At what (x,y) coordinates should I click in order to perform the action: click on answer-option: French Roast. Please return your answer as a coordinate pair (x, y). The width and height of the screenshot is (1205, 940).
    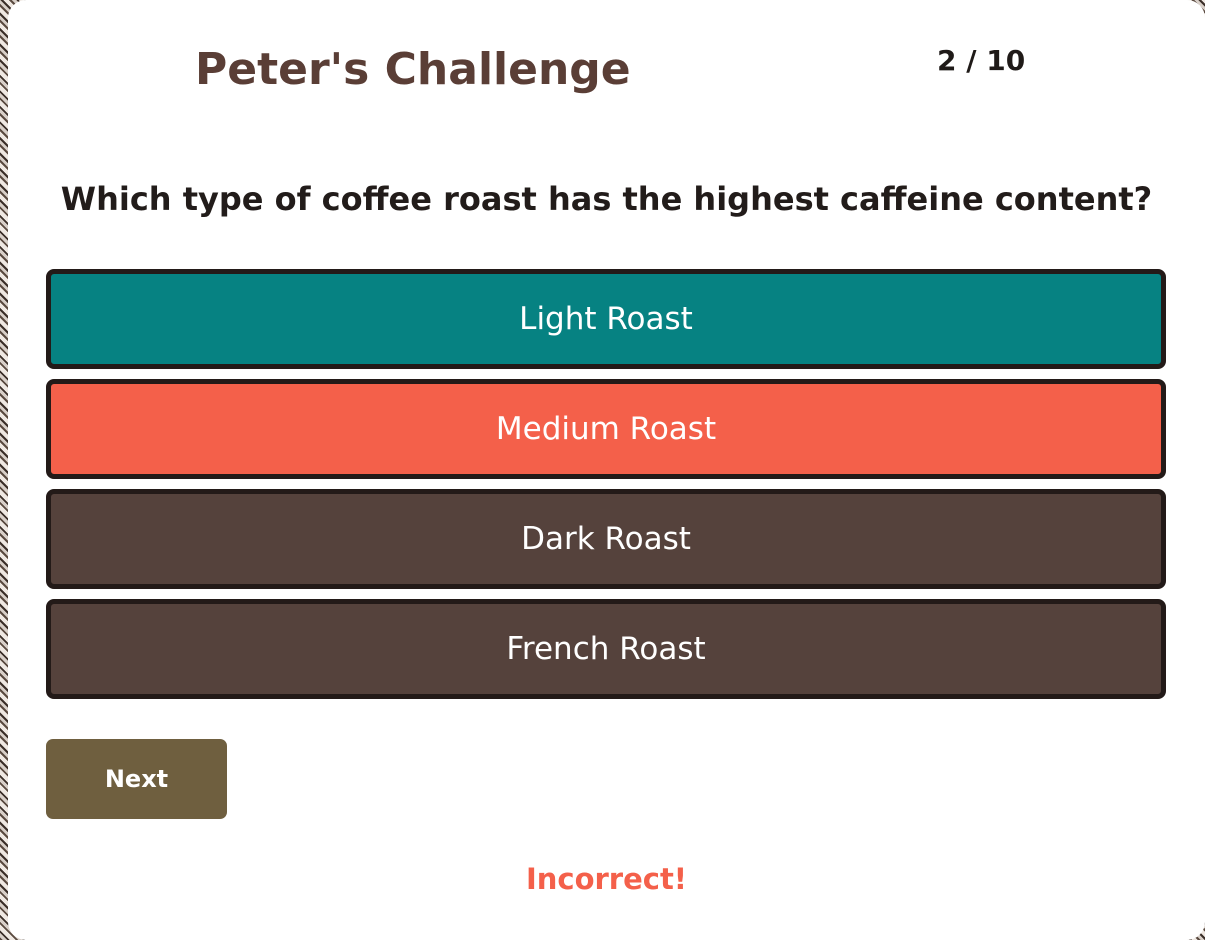
    Looking at the image, I should click on (606, 649).